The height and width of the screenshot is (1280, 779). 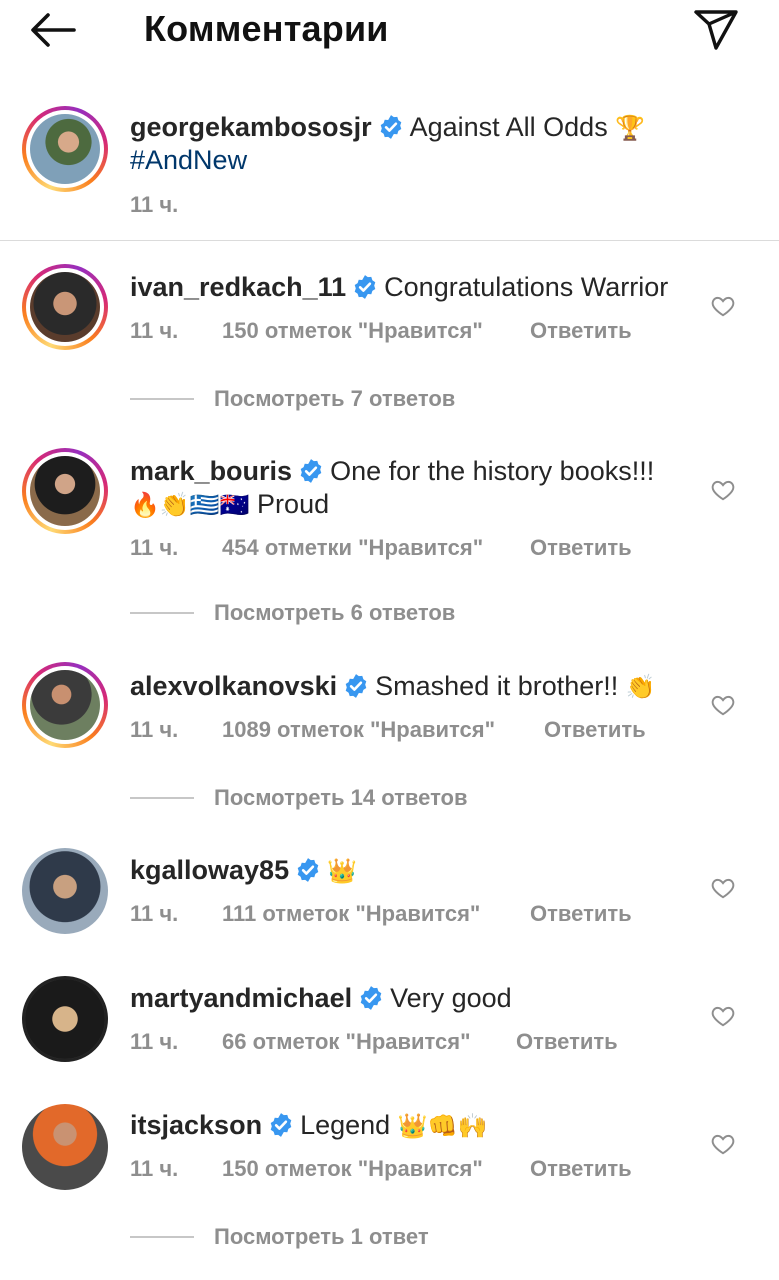 What do you see at coordinates (526, 287) in the screenshot?
I see `comment-body: Congratulations Warrior` at bounding box center [526, 287].